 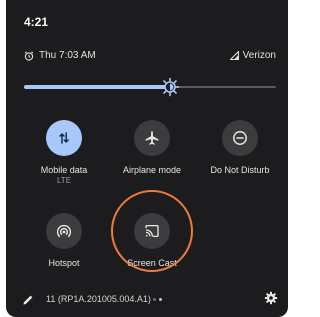 I want to click on gear-icon, so click(x=271, y=298).